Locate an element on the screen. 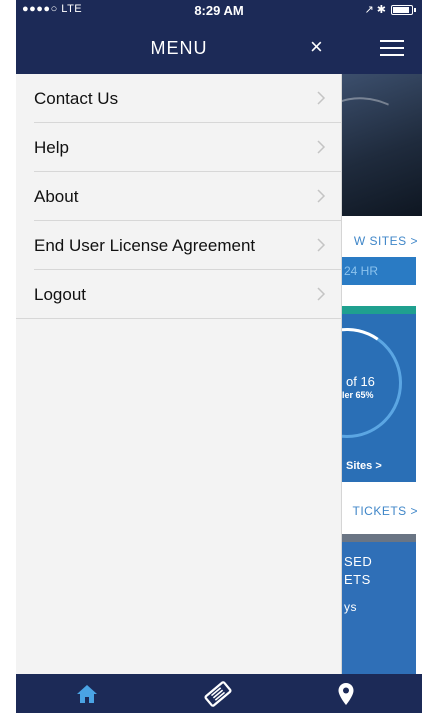 This screenshot has width=422, height=713. ring-subtext: ler 65% is located at coordinates (358, 395).